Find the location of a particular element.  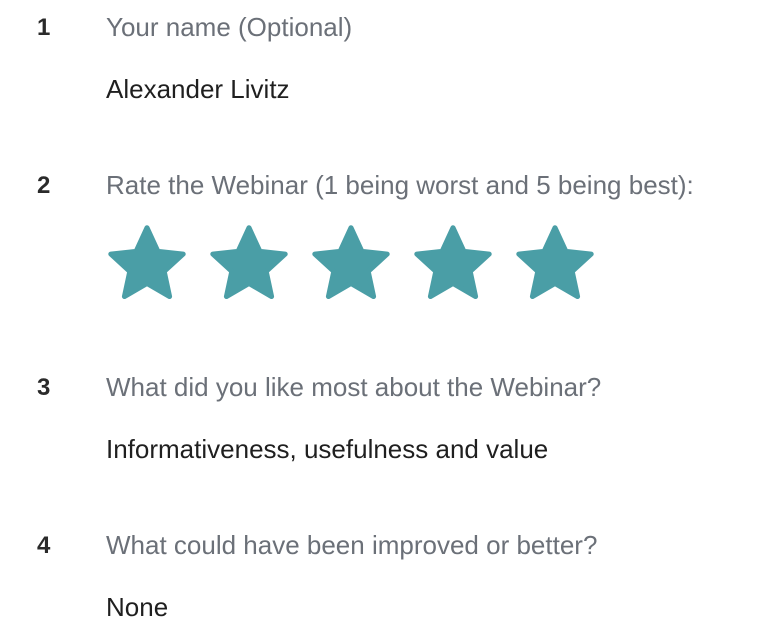

question-text: Your name (Optional) is located at coordinates (229, 27).